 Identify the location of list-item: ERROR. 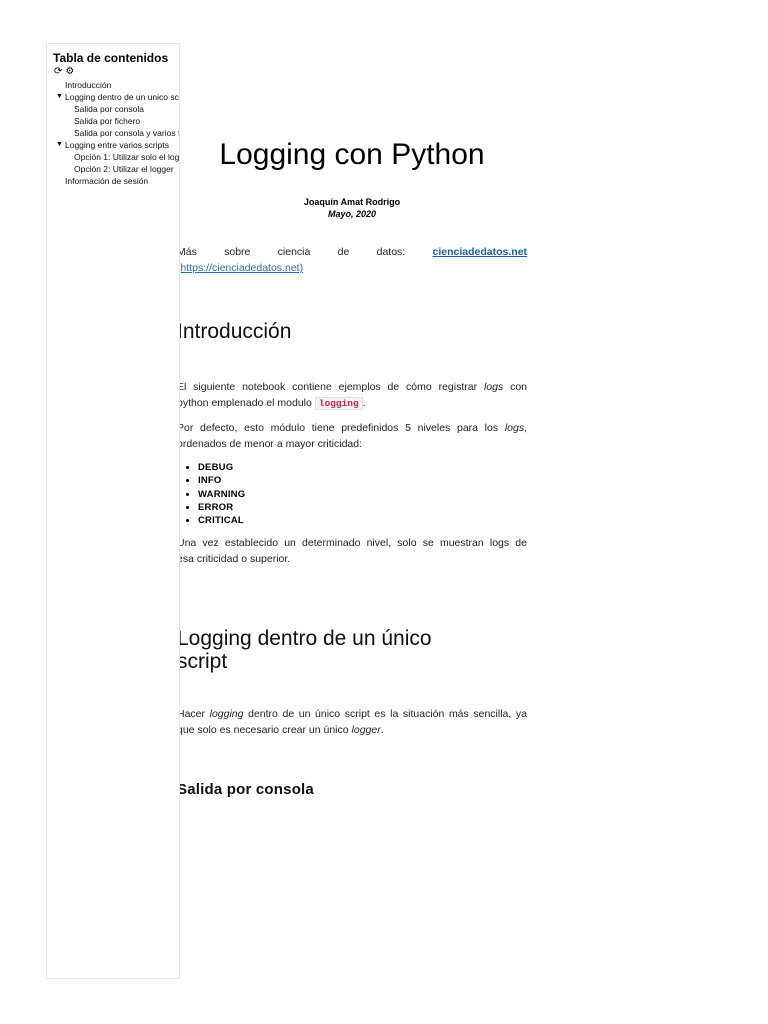
(221, 507).